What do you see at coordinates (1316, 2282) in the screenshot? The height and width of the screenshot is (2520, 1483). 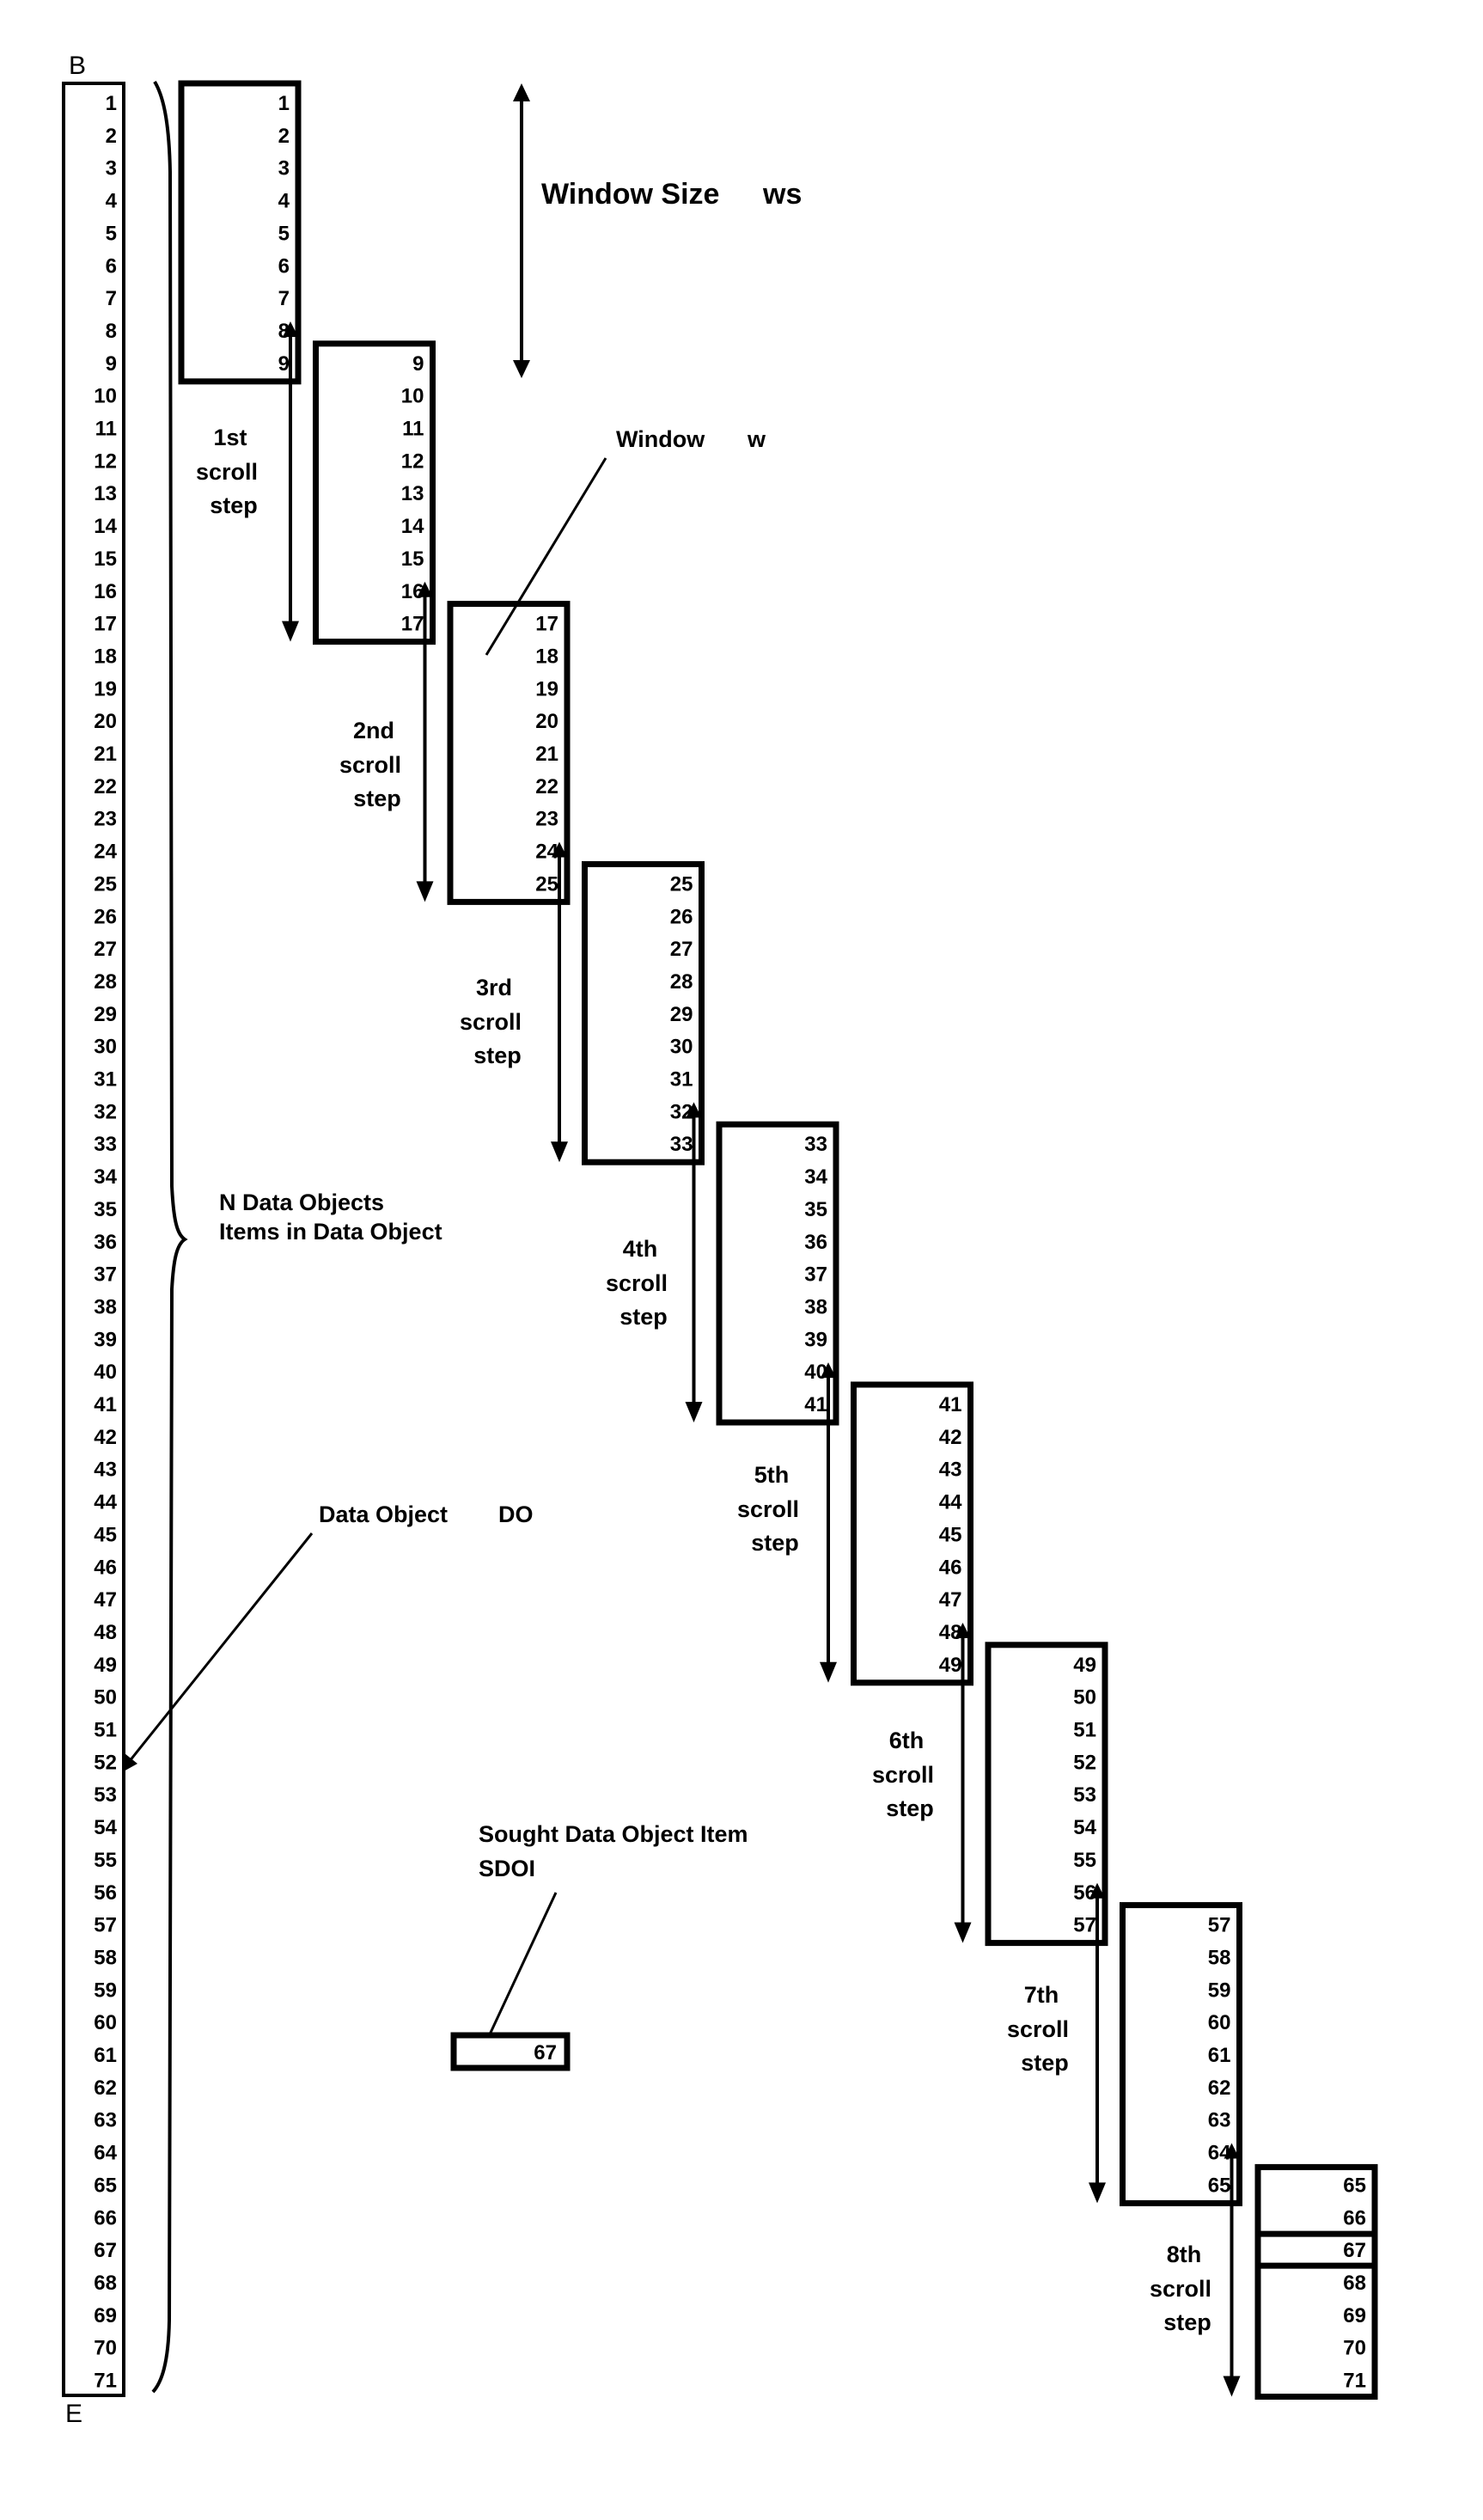 I see `final-window: 65 66 67 68 69 70 71` at bounding box center [1316, 2282].